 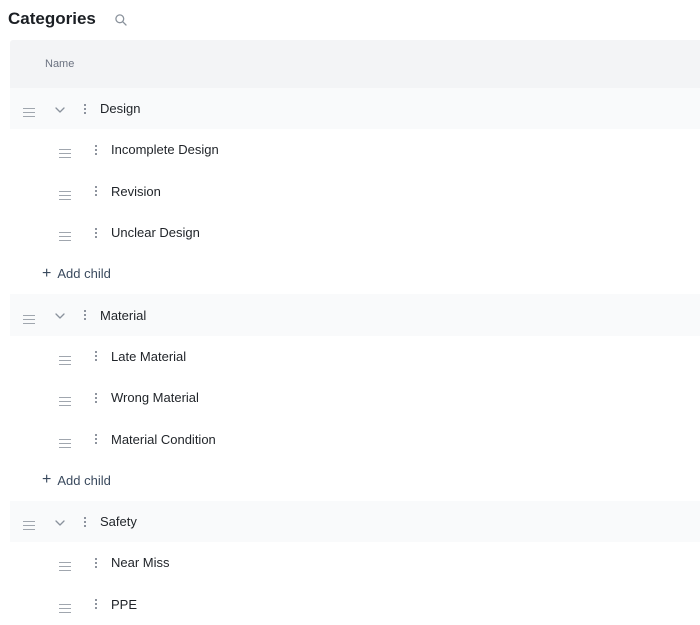 What do you see at coordinates (123, 315) in the screenshot?
I see `category-label: Material` at bounding box center [123, 315].